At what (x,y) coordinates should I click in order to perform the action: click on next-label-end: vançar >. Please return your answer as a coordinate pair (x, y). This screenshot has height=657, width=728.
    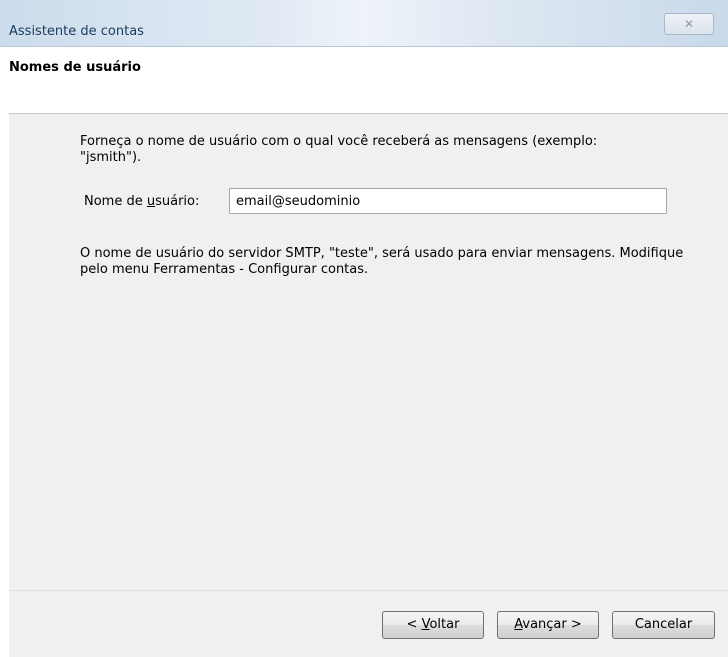
    Looking at the image, I should click on (552, 624).